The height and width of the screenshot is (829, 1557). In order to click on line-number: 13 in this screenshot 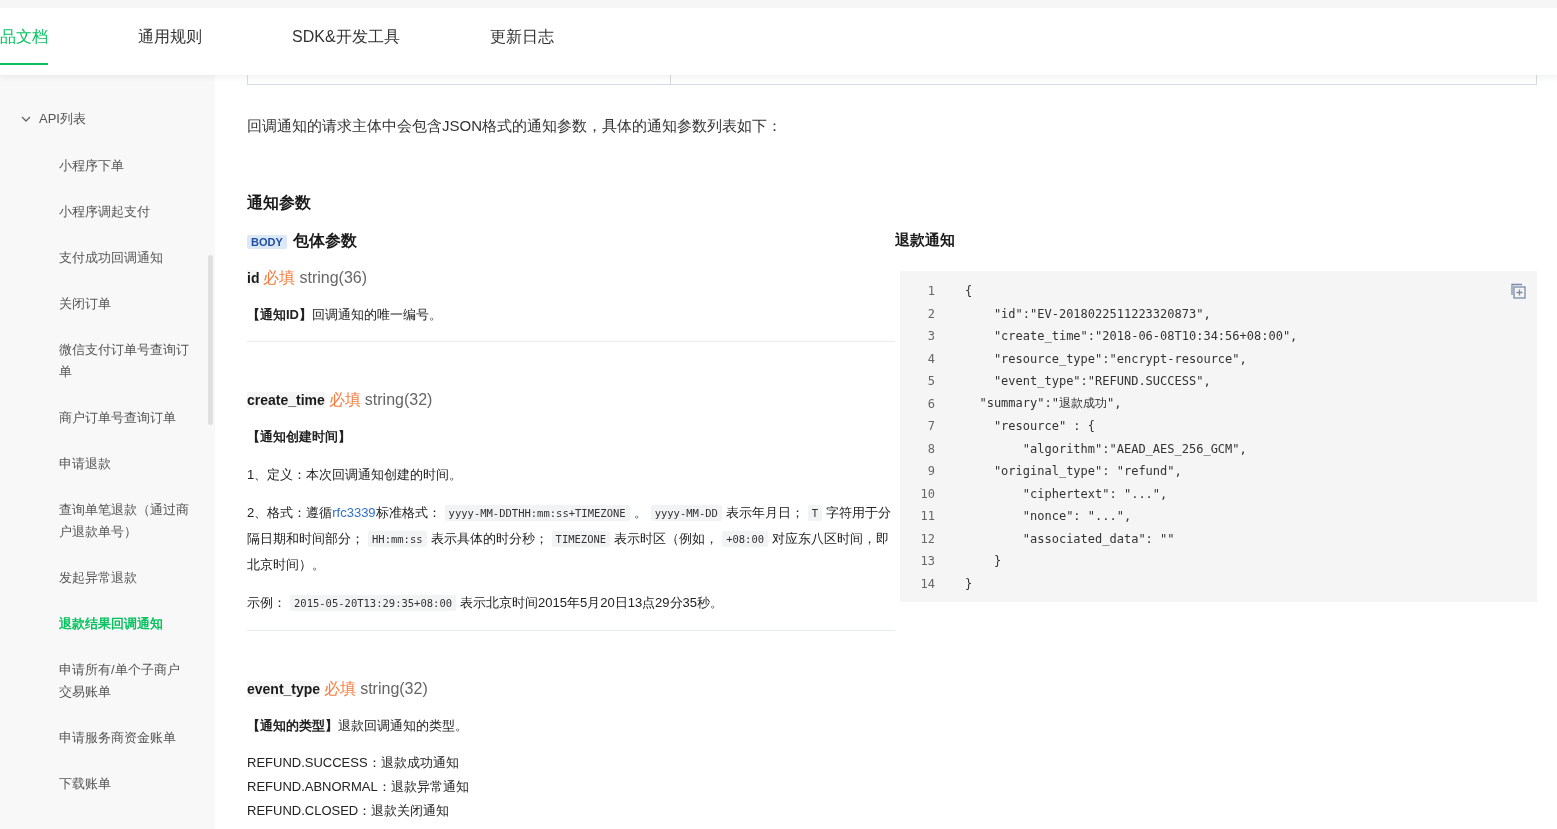, I will do `click(927, 561)`.